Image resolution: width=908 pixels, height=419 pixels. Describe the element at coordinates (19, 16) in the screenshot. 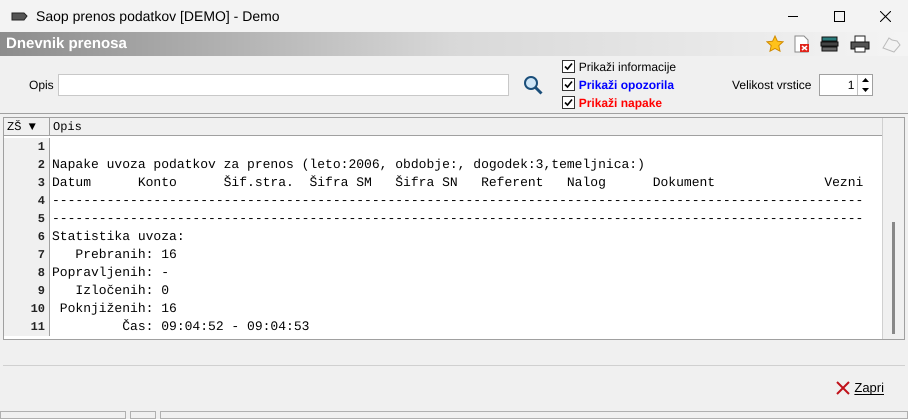

I see `app-icon` at that location.